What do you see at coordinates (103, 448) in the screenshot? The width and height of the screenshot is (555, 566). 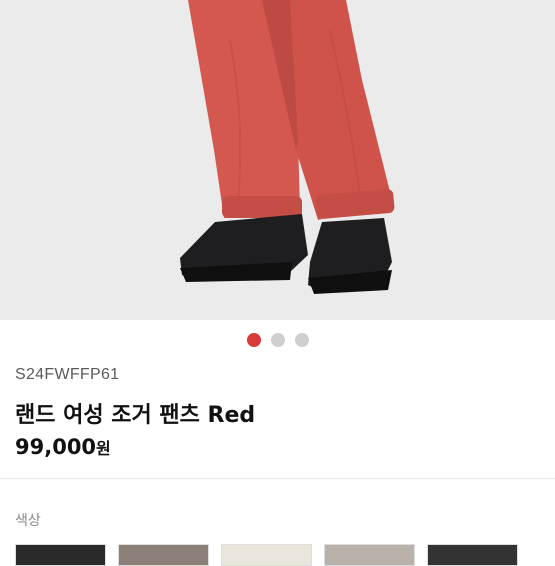 I see `price-unit: 원` at bounding box center [103, 448].